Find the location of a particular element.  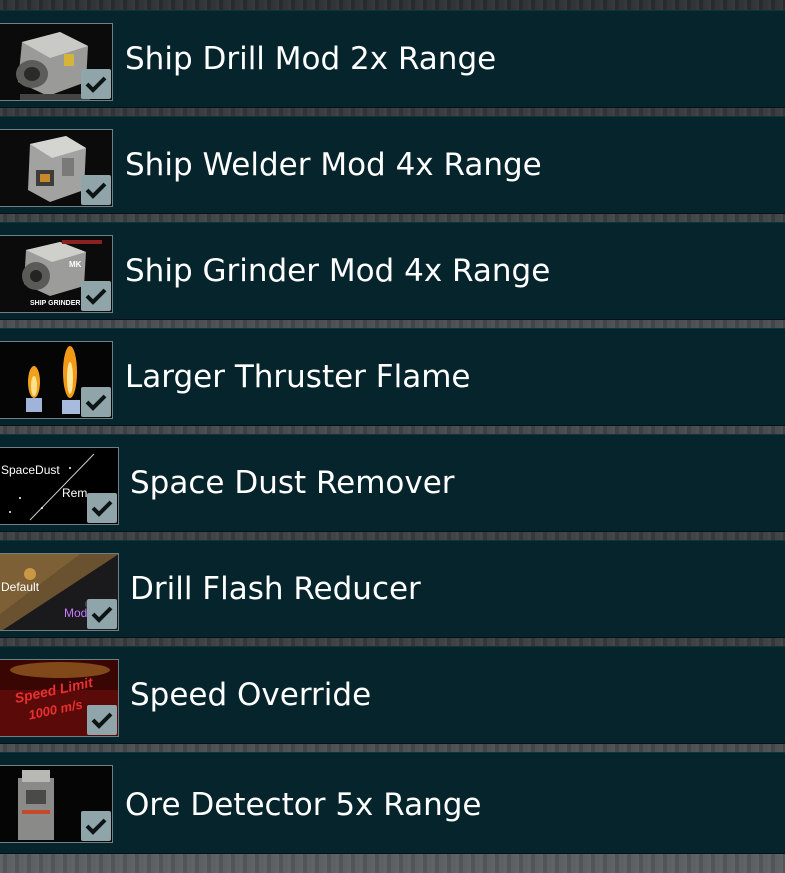

thruster-flame-thumbnail is located at coordinates (56, 380).